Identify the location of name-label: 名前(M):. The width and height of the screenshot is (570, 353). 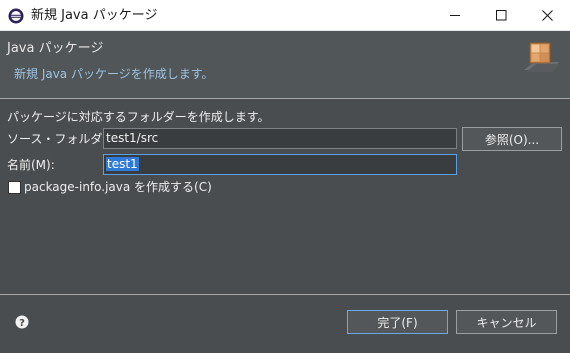
(31, 165).